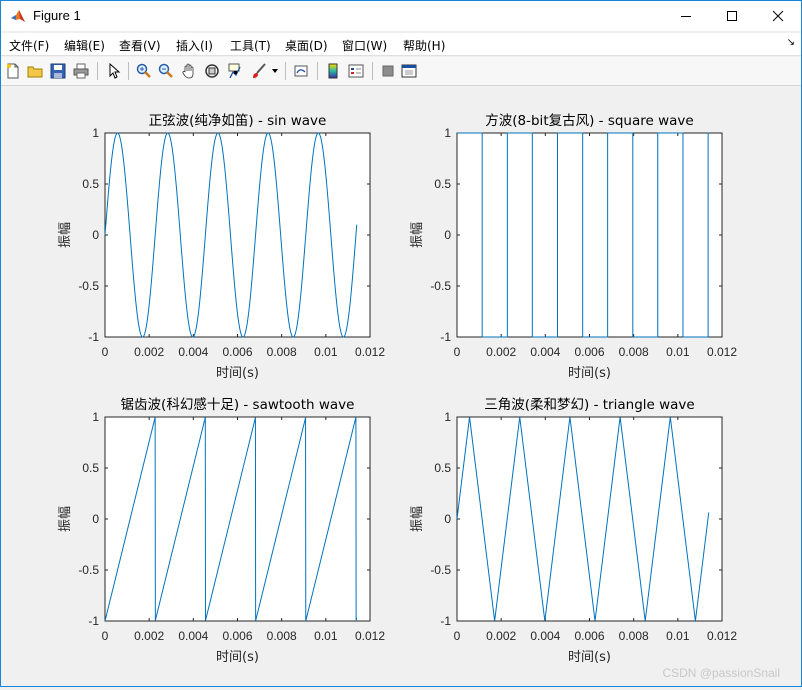  Describe the element at coordinates (589, 405) in the screenshot. I see `subplot-title: 三角波(柔和梦幻) - triangle wave` at that location.